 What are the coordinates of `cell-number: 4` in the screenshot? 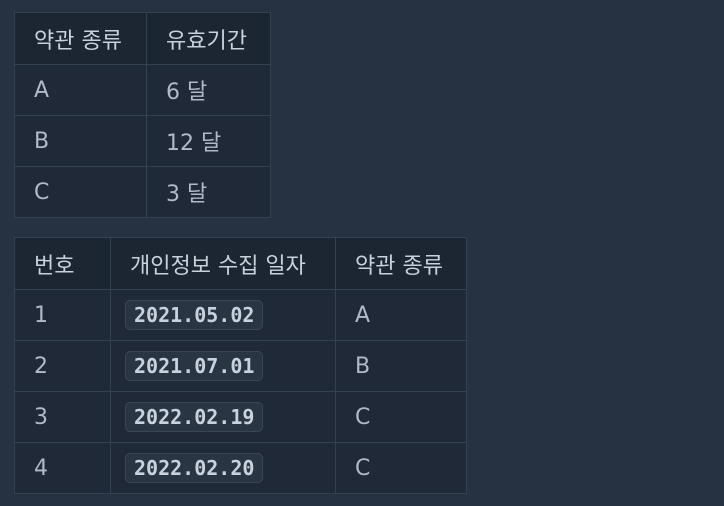 It's located at (62, 468).